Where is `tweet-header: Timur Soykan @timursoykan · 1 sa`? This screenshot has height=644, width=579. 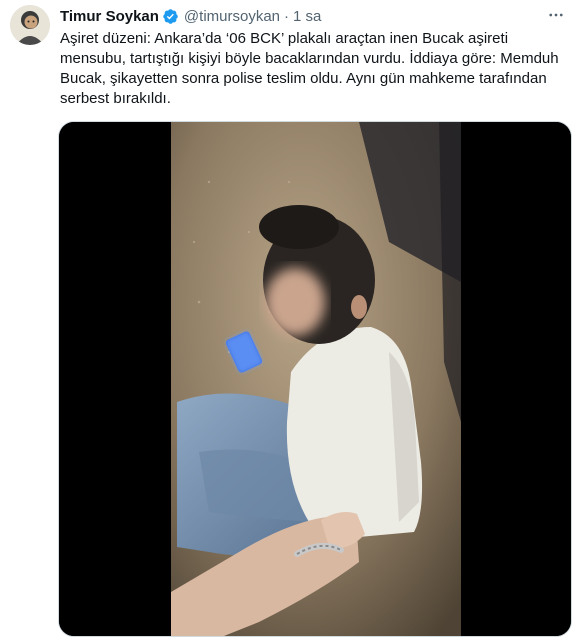
tweet-header: Timur Soykan @timursoykan · 1 sa is located at coordinates (190, 16).